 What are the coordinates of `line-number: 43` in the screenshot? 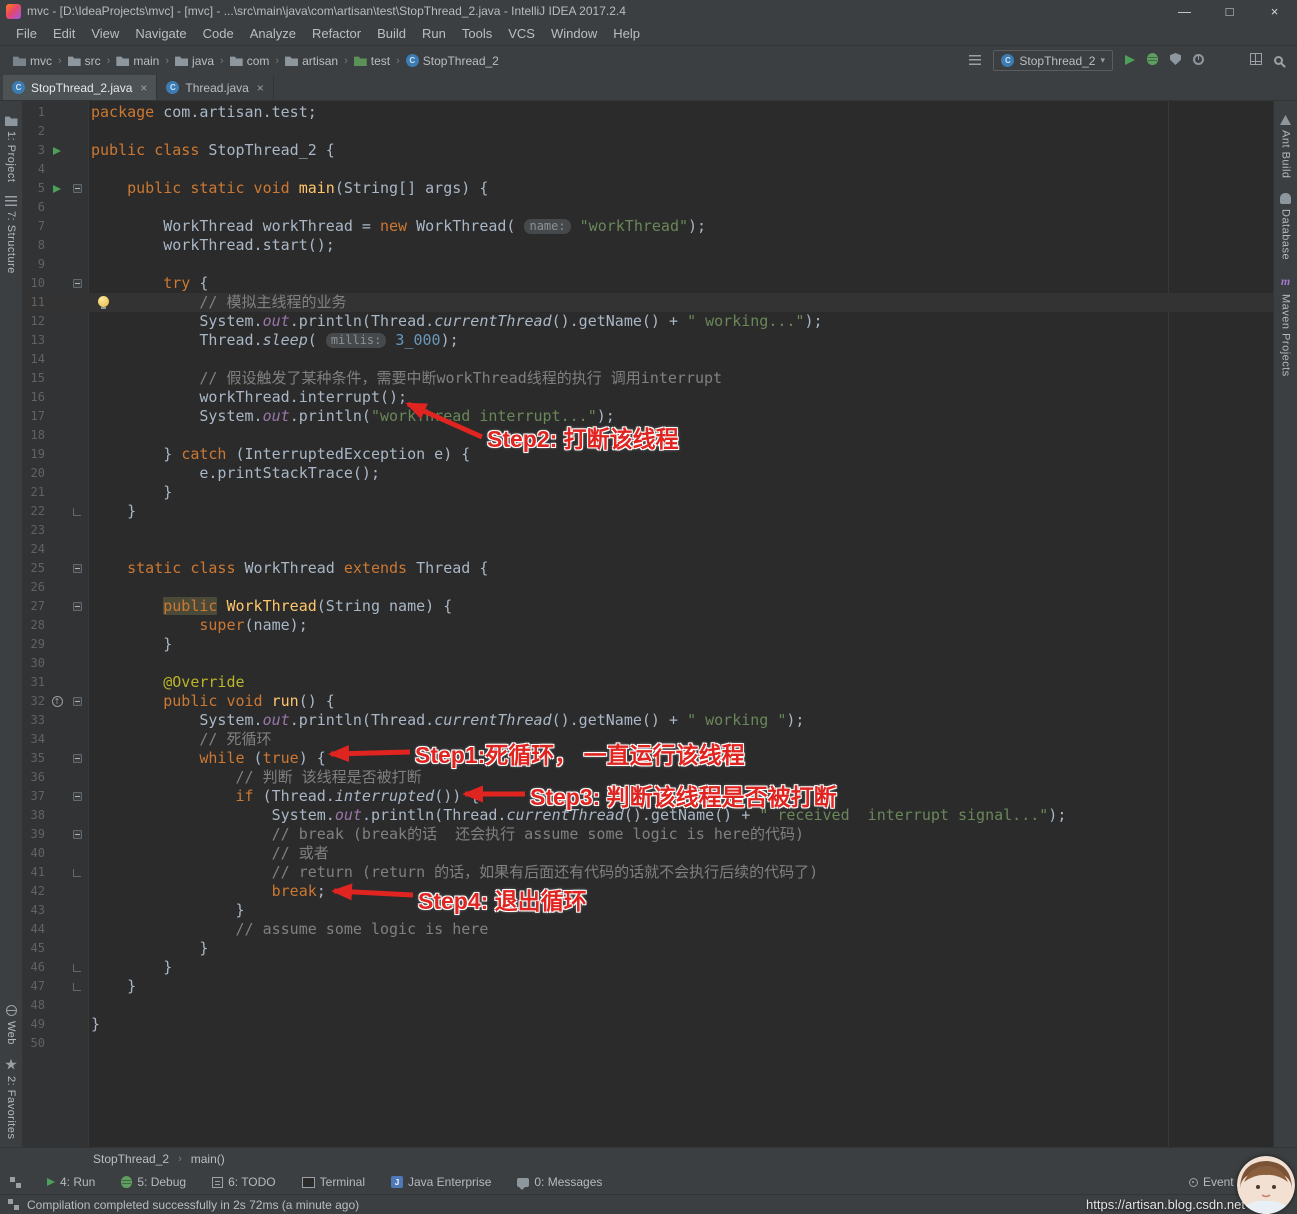 It's located at (36, 910).